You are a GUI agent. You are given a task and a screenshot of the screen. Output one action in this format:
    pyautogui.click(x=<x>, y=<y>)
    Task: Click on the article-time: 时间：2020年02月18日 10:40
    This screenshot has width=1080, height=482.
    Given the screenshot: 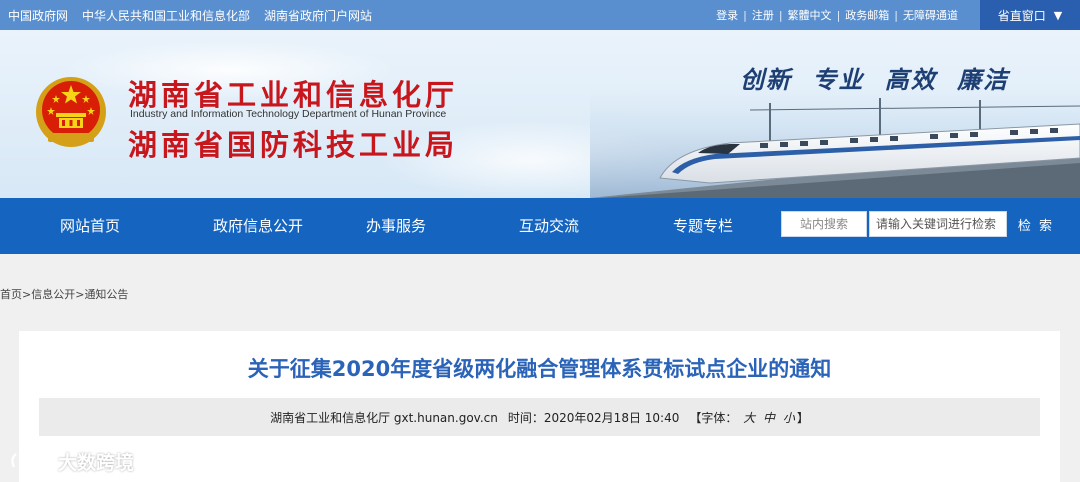 What is the action you would take?
    pyautogui.click(x=594, y=417)
    